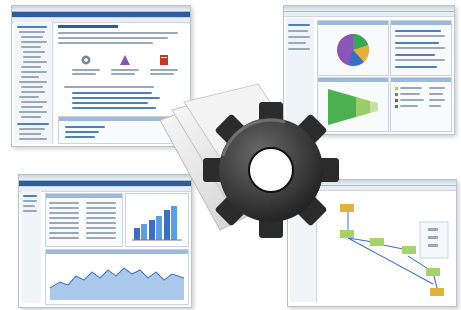 The height and width of the screenshot is (310, 461). What do you see at coordinates (369, 14) in the screenshot?
I see `toolbar` at bounding box center [369, 14].